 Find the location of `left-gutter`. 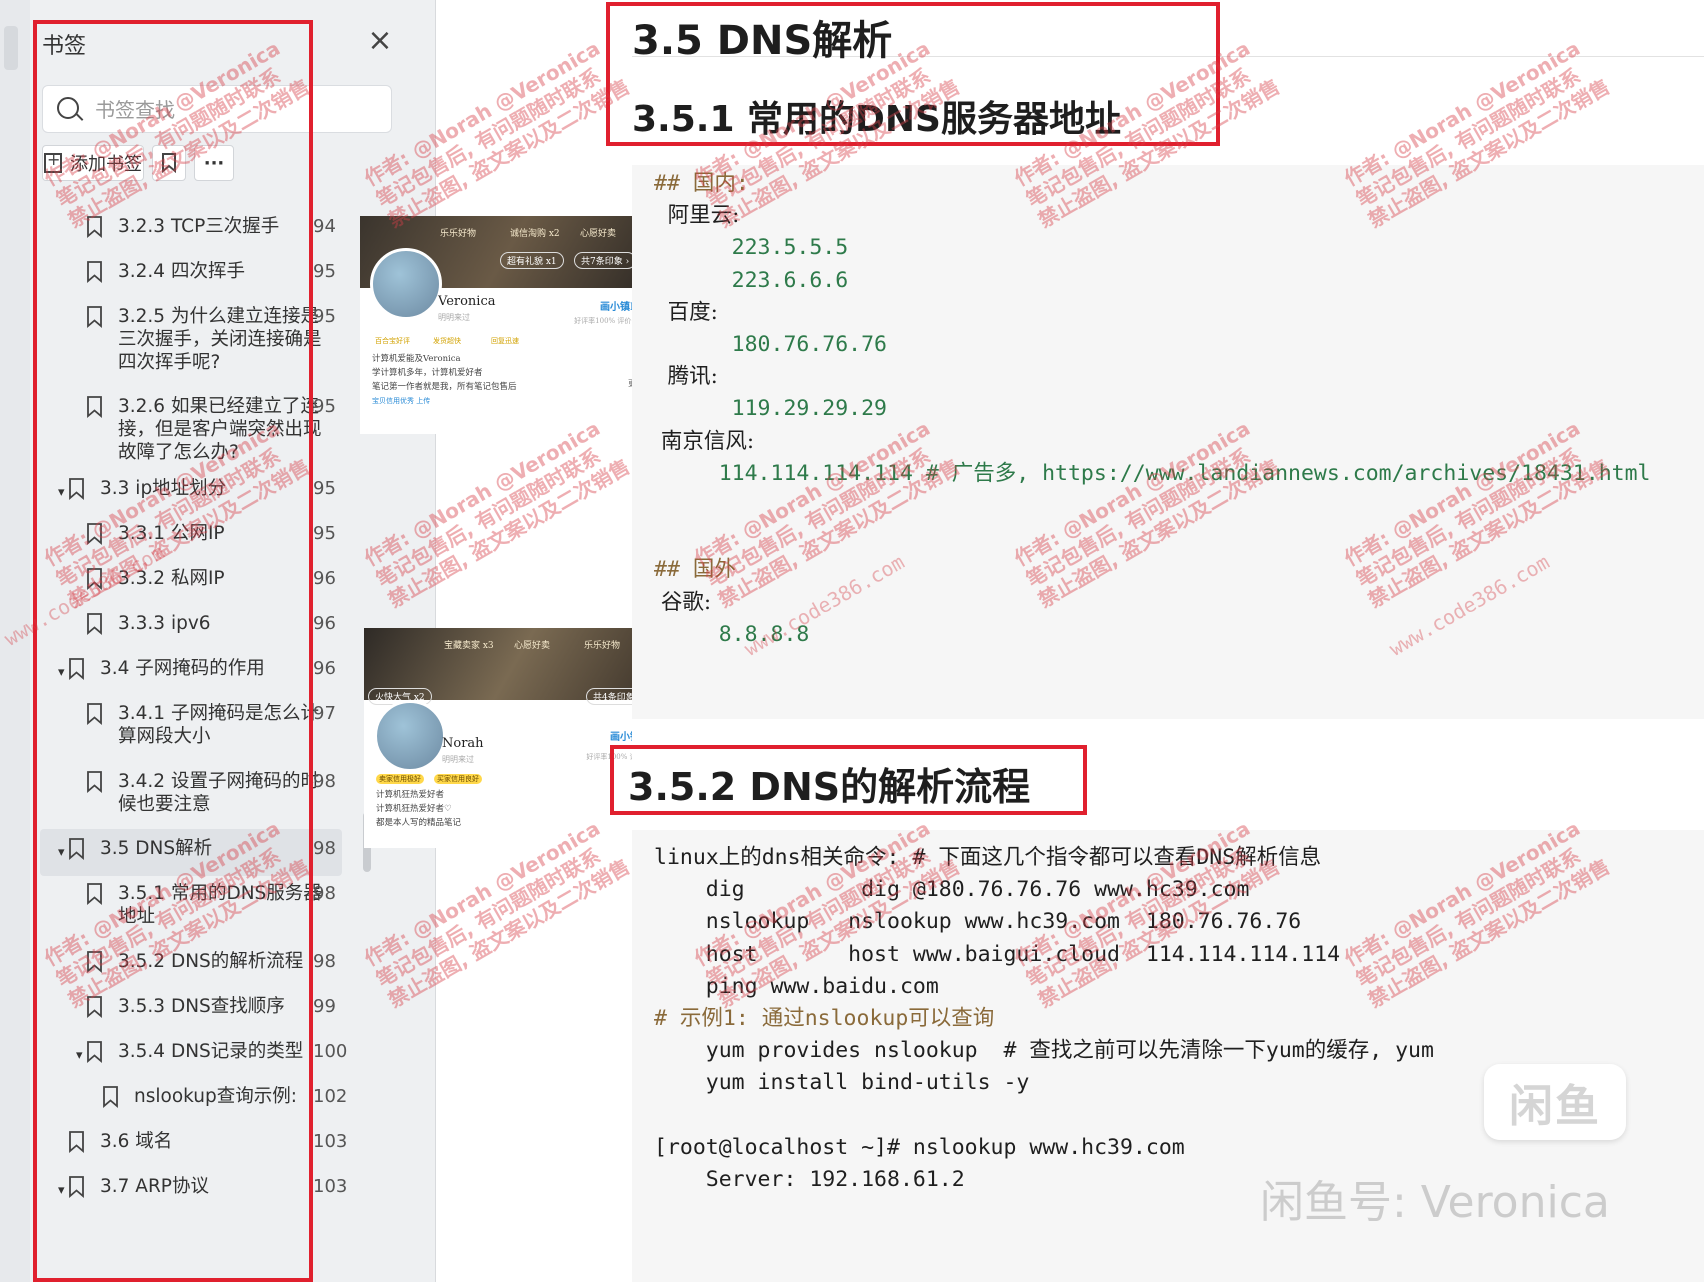

left-gutter is located at coordinates (15, 641).